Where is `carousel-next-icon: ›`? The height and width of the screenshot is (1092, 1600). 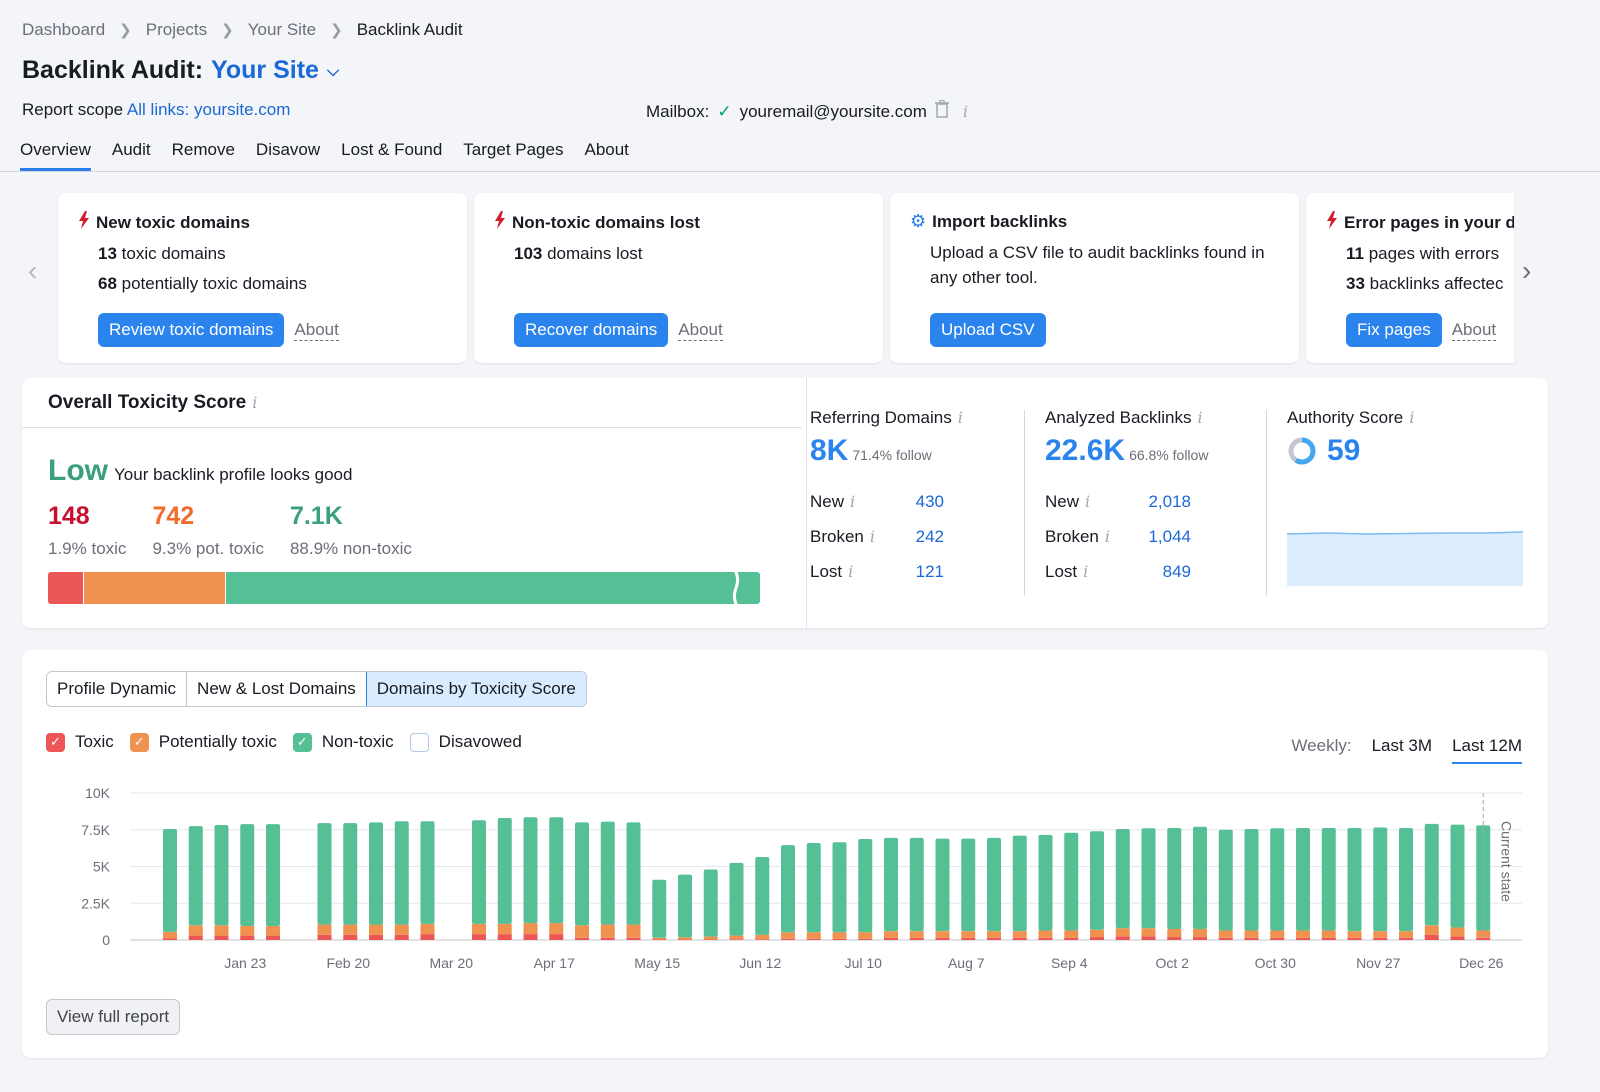 carousel-next-icon: › is located at coordinates (1526, 271).